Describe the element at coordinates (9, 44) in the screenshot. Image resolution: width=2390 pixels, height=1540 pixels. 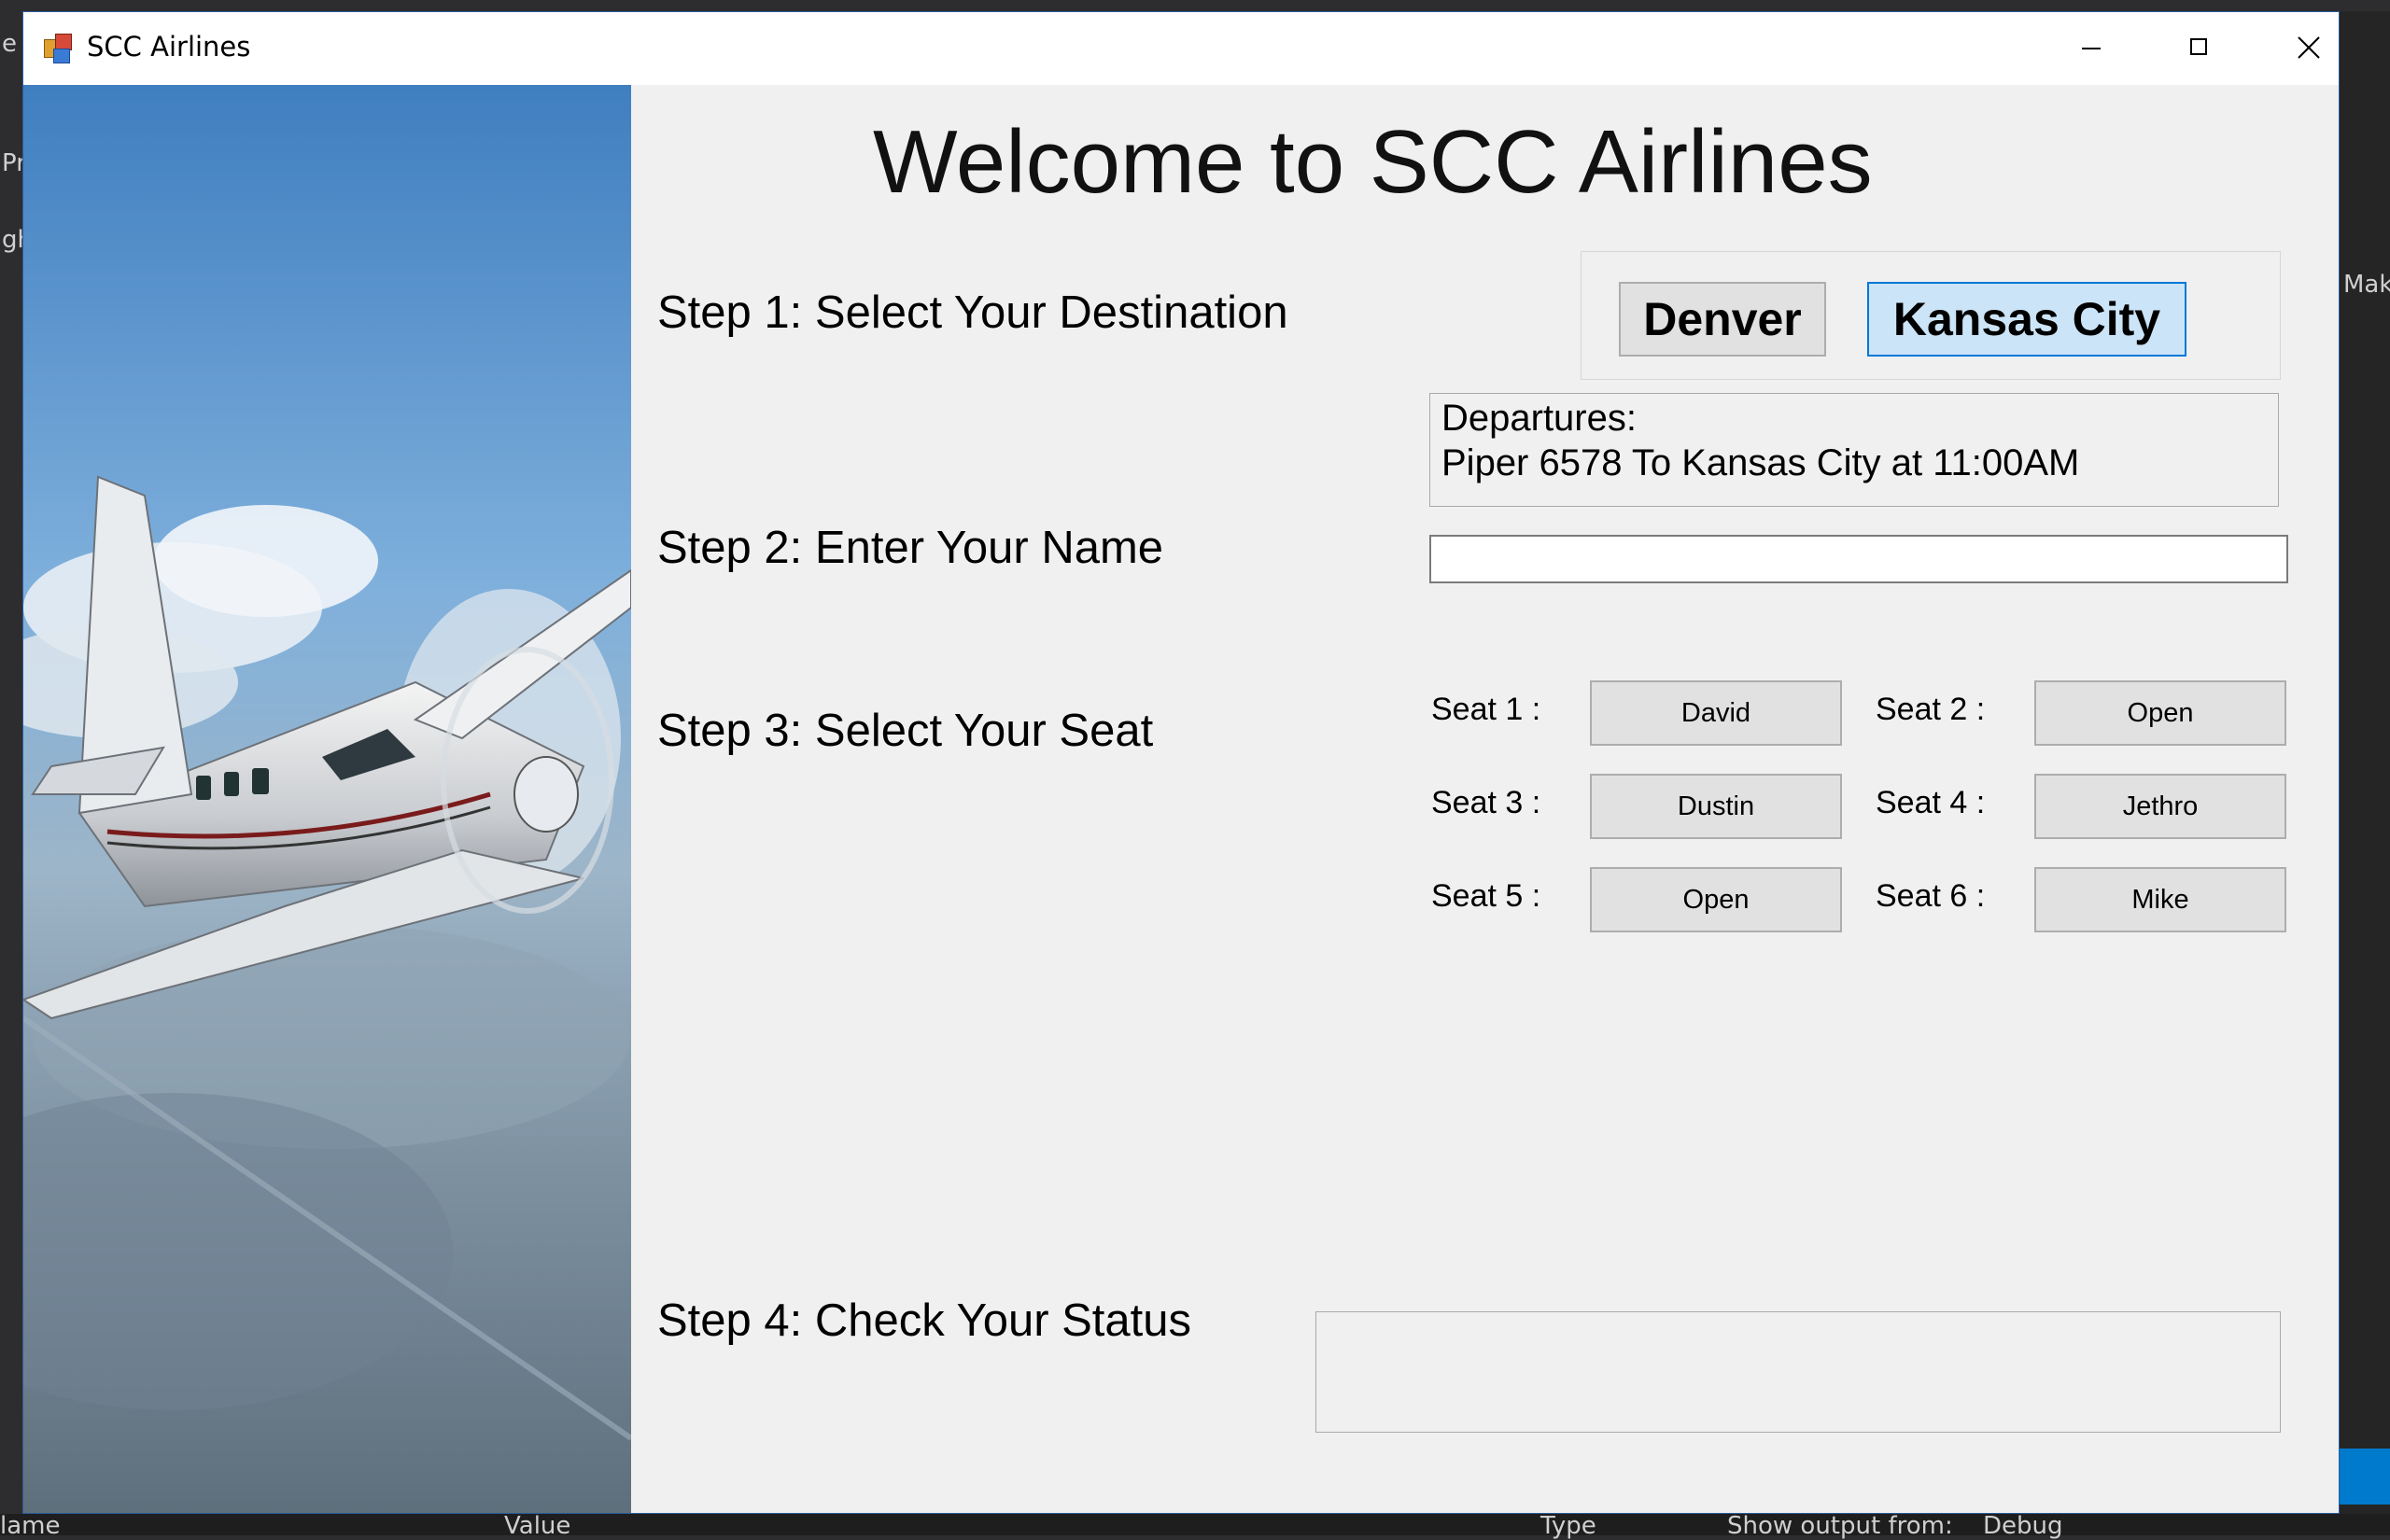
I see `ide-left-fragment: e` at that location.